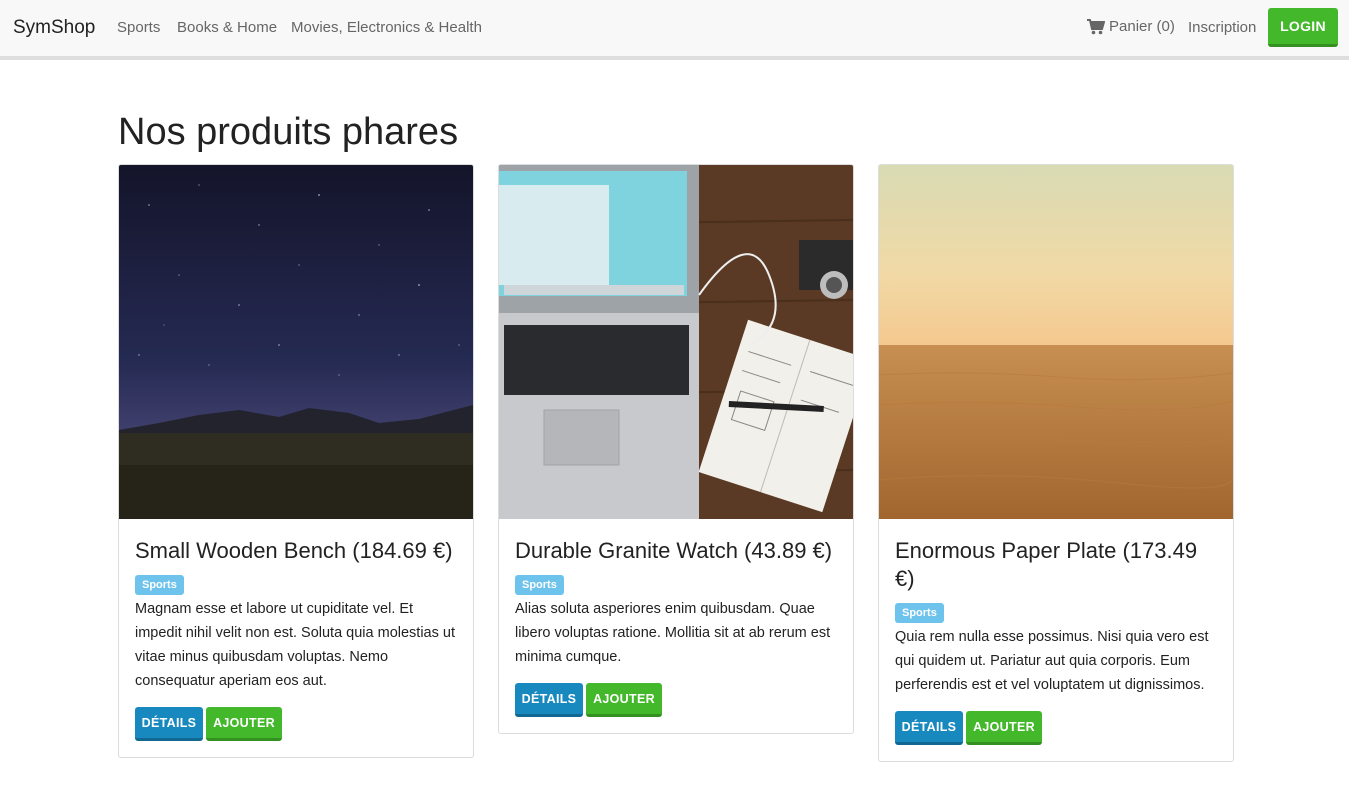 The width and height of the screenshot is (1349, 794). I want to click on product-title: Enormous Paper Plate (173.49 €), so click(1056, 565).